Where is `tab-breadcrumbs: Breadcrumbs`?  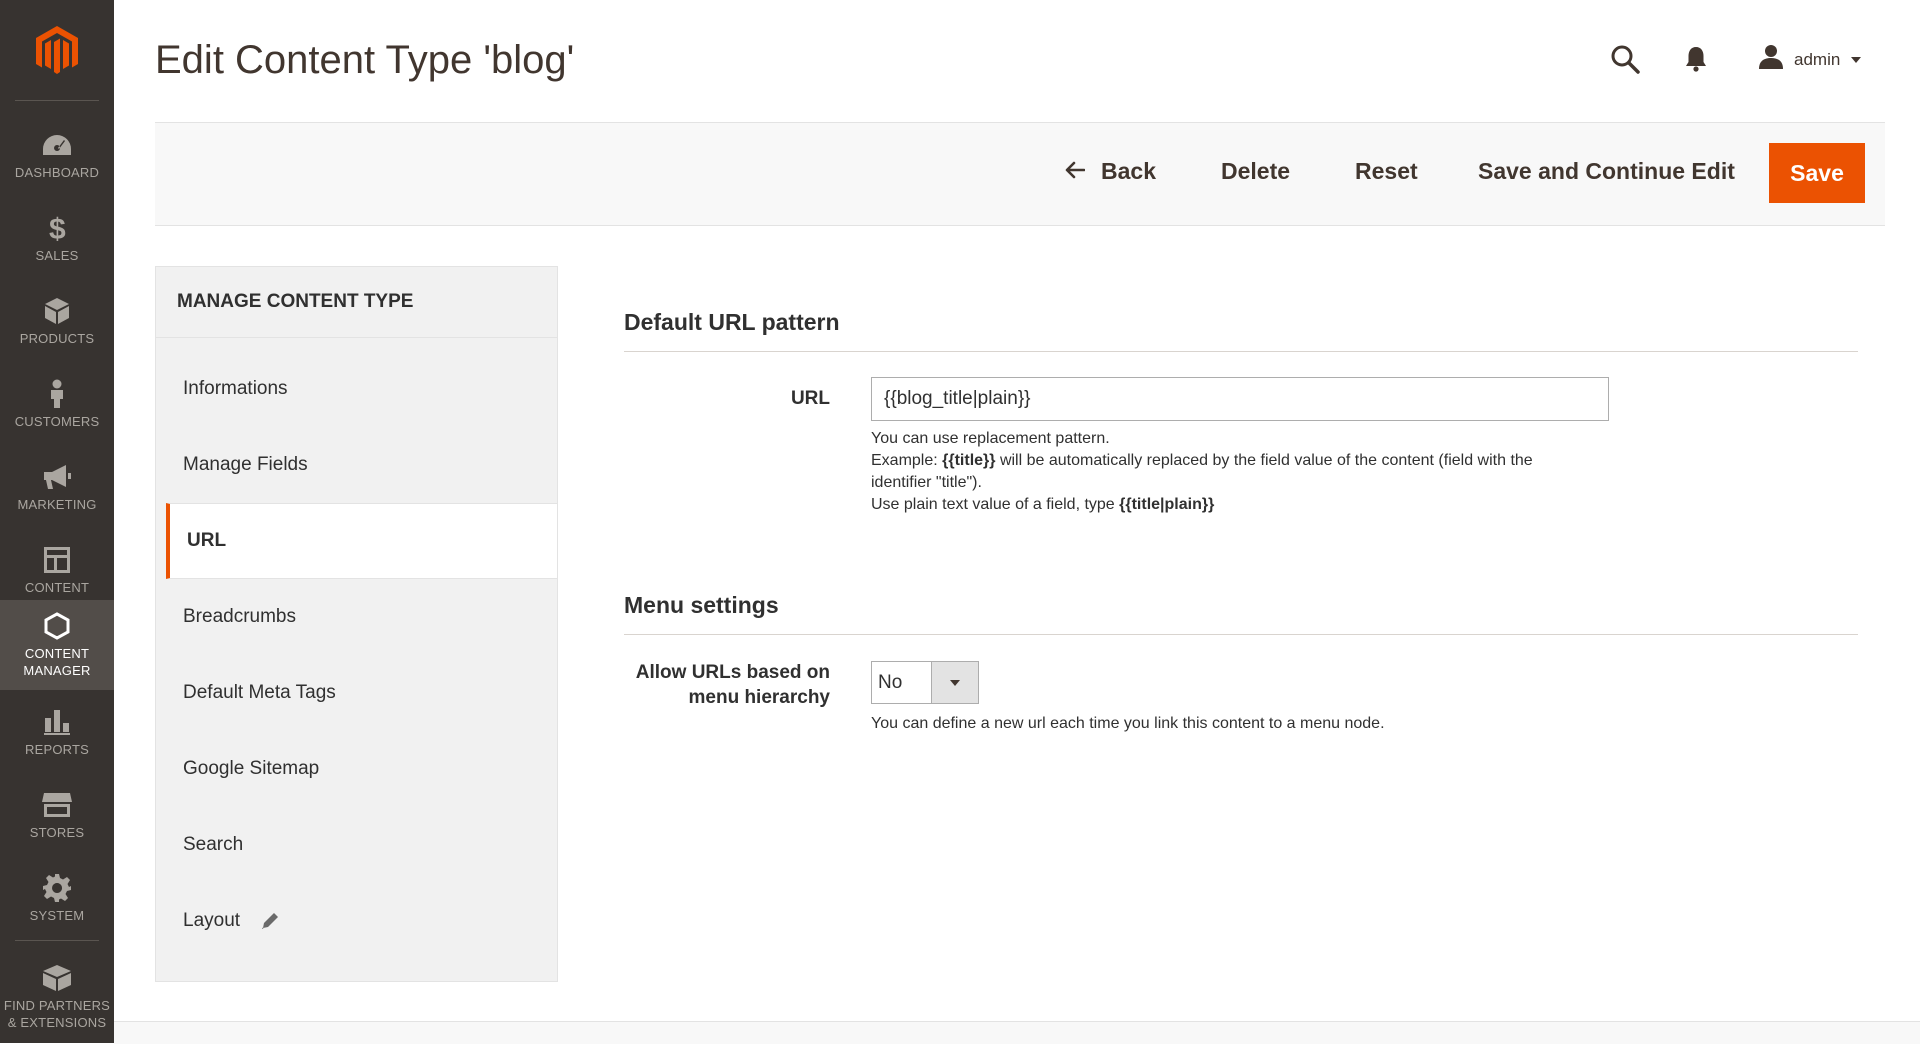
tab-breadcrumbs: Breadcrumbs is located at coordinates (356, 617).